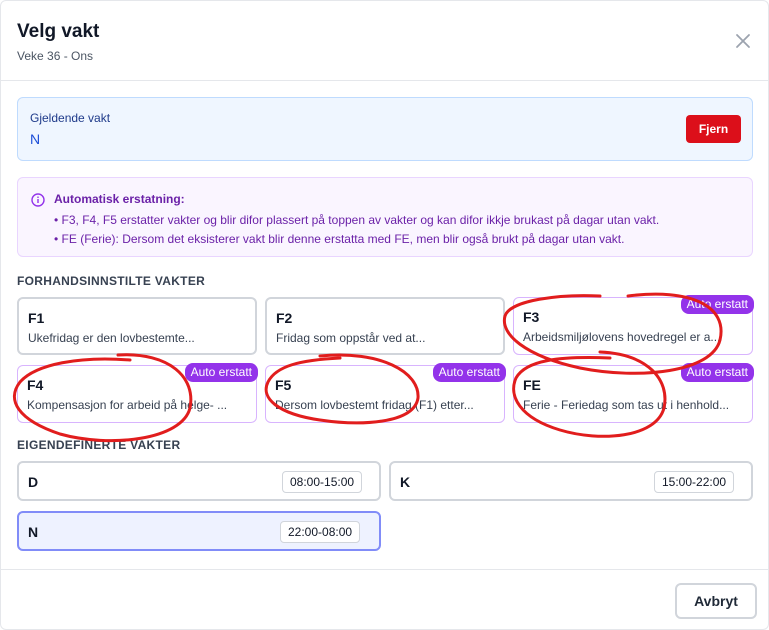  Describe the element at coordinates (531, 317) in the screenshot. I see `shift-code: F3` at that location.